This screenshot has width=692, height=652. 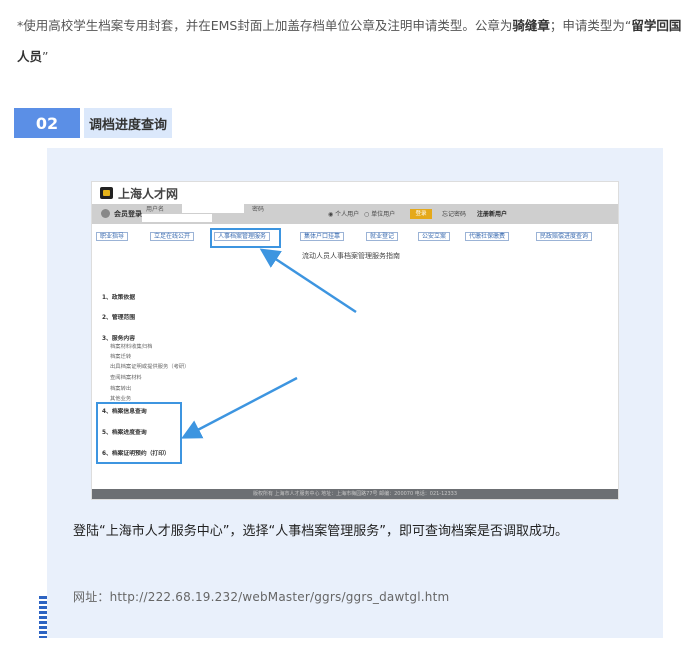 What do you see at coordinates (120, 356) in the screenshot?
I see `subitem: 档案迁转` at bounding box center [120, 356].